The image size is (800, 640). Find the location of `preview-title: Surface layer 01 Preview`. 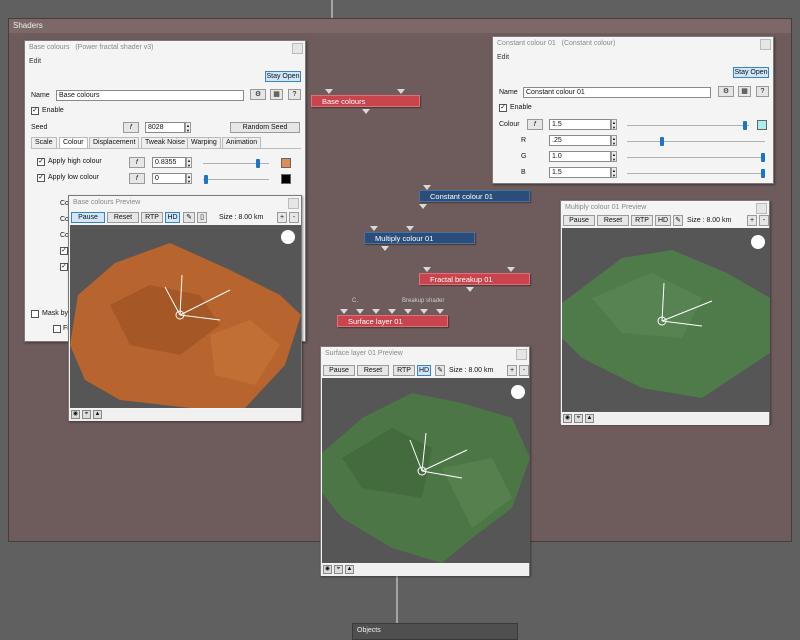

preview-title: Surface layer 01 Preview is located at coordinates (364, 353).